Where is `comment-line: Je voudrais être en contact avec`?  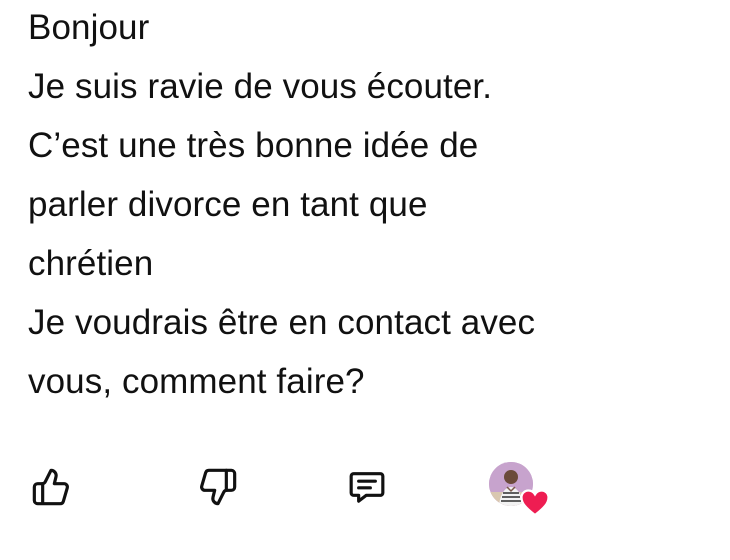 comment-line: Je voudrais être en contact avec is located at coordinates (282, 322).